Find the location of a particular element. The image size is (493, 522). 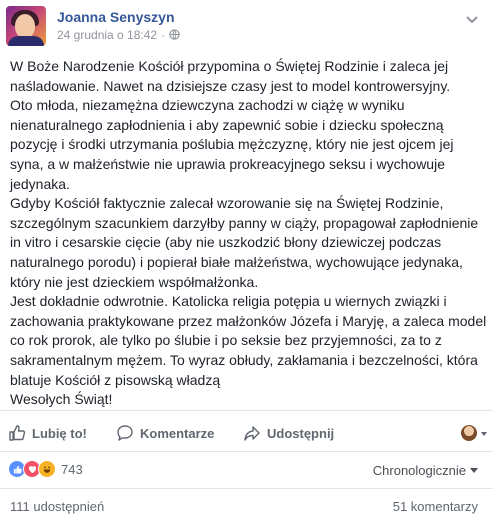

thumbs-up-icon is located at coordinates (17, 433).